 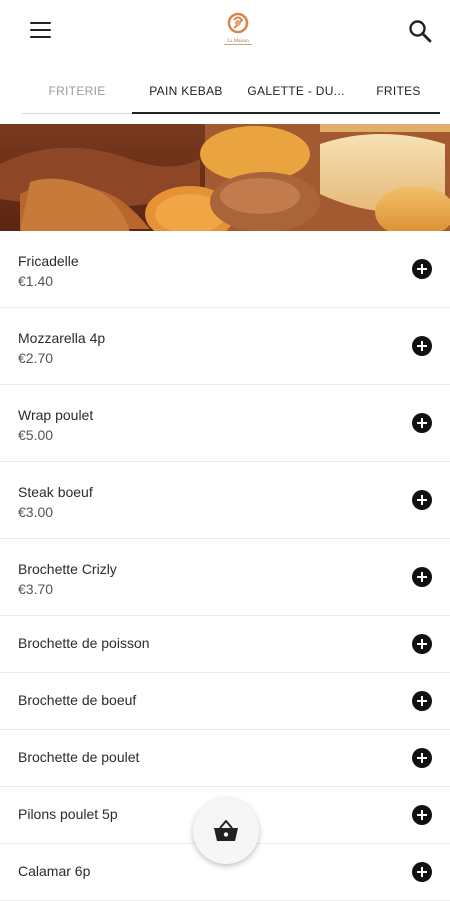 I want to click on item-name: Steak boeuf, so click(x=55, y=492).